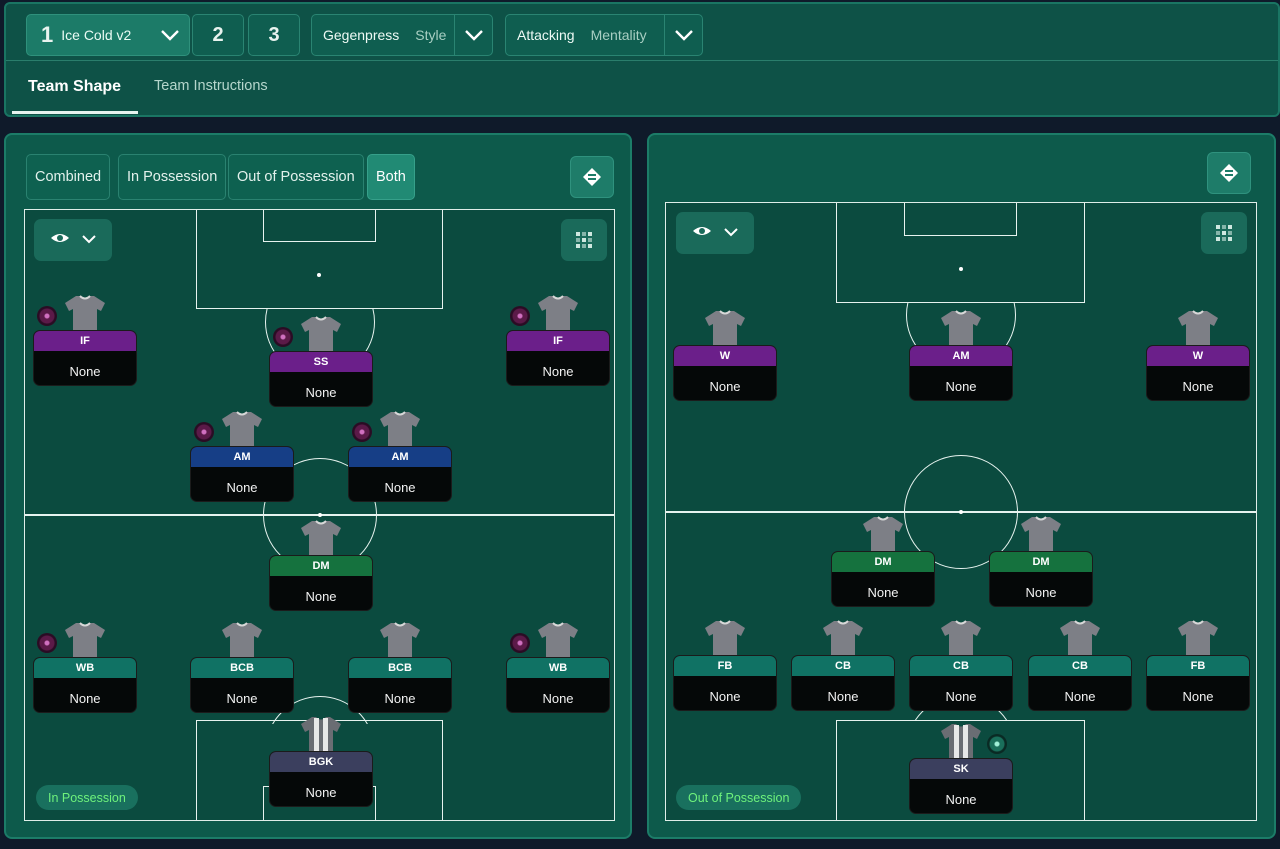  What do you see at coordinates (296, 177) in the screenshot?
I see `filter-out-of-possession: Out of Possession` at bounding box center [296, 177].